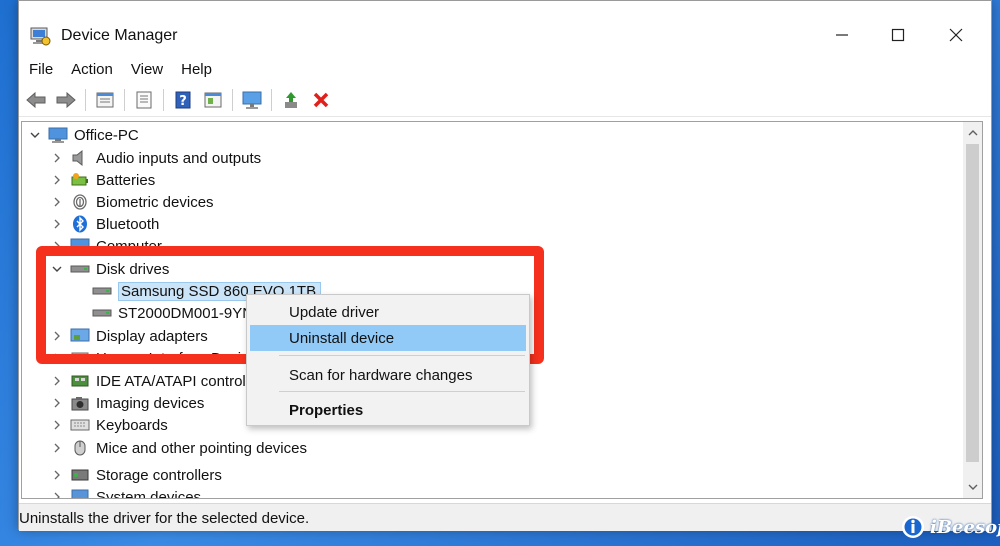 The height and width of the screenshot is (546, 1000). I want to click on scroll-down-icon, so click(973, 487).